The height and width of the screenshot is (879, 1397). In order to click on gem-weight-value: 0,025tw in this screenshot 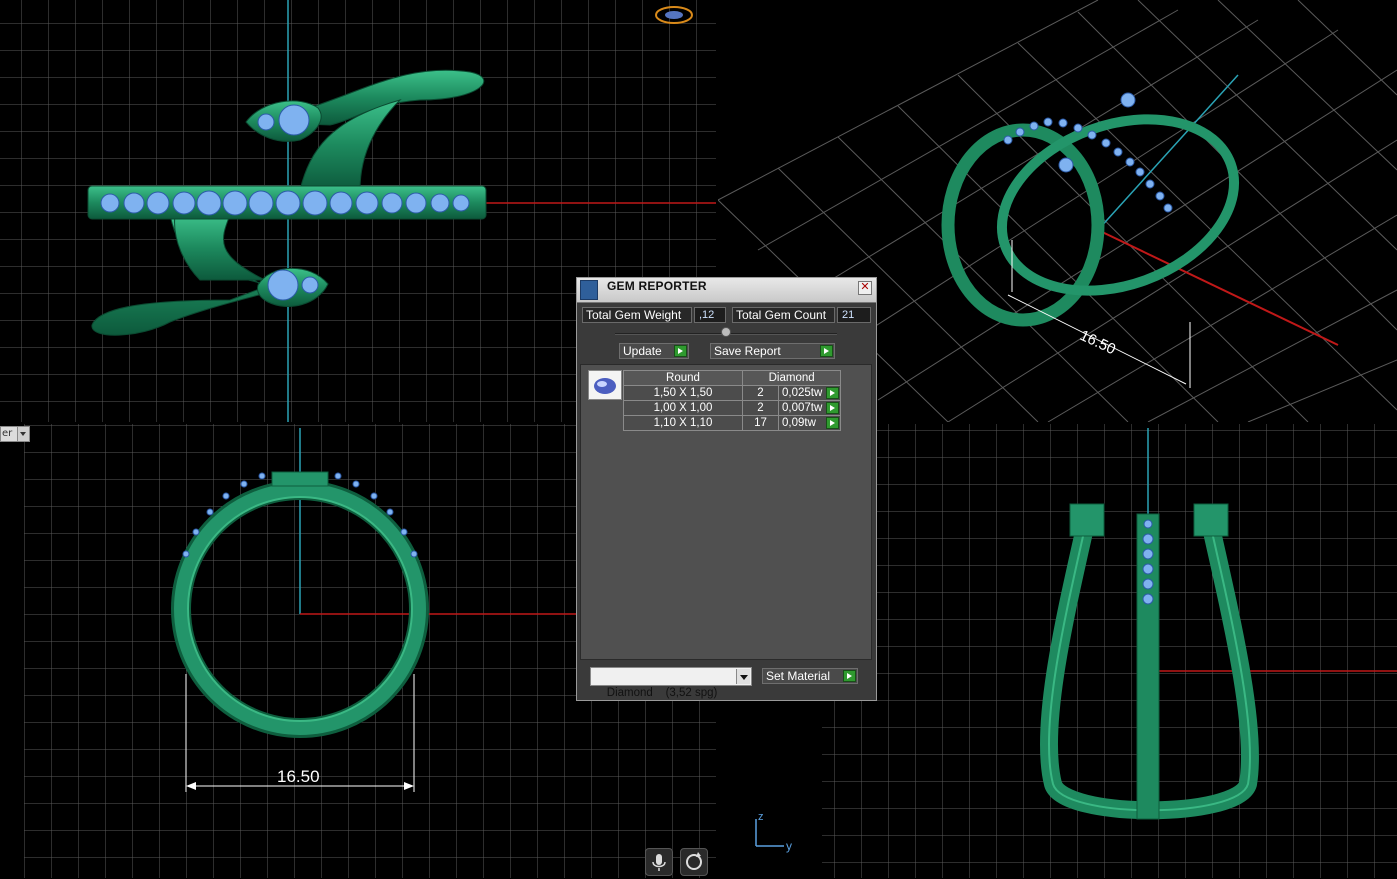, I will do `click(802, 393)`.